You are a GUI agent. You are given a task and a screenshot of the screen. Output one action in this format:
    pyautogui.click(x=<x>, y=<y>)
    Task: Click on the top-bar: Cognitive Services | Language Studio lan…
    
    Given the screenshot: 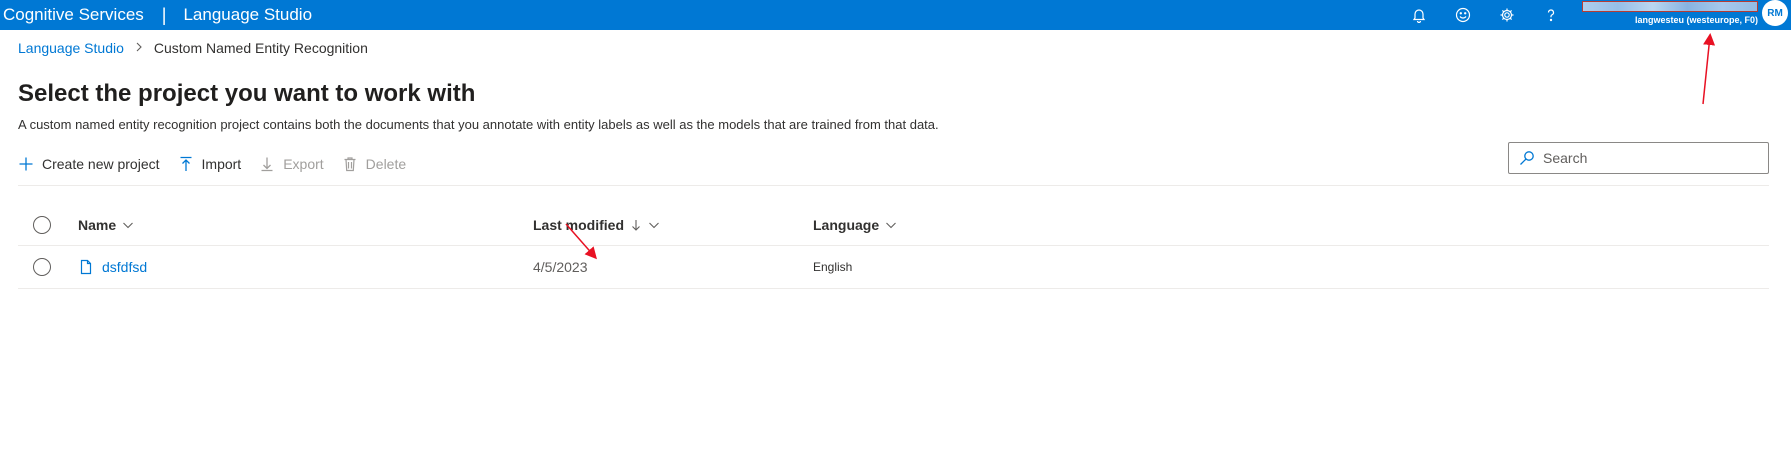 What is the action you would take?
    pyautogui.click(x=895, y=15)
    